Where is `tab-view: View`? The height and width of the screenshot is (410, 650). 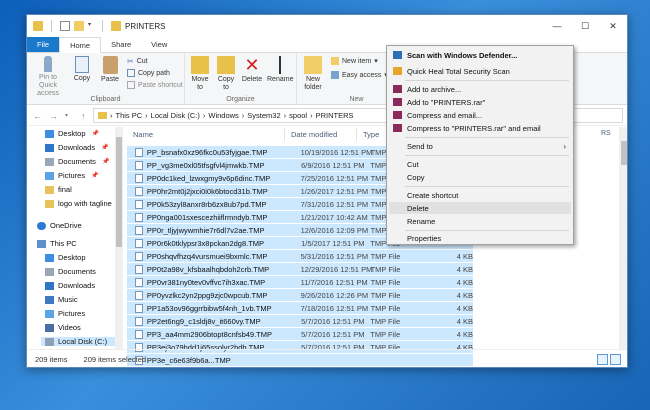 tab-view: View is located at coordinates (159, 44).